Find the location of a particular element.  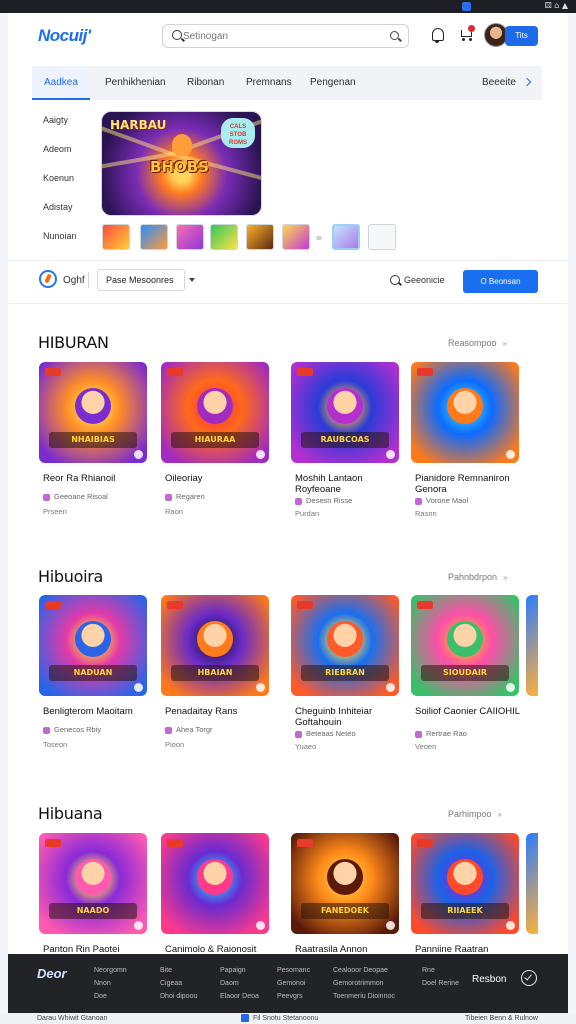

chevron-down-icon is located at coordinates (192, 280).